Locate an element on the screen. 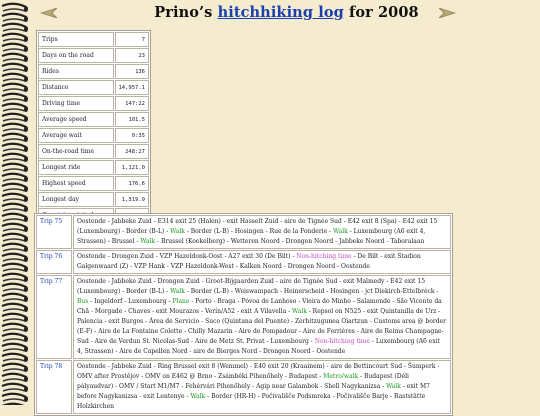 Image resolution: width=540 pixels, height=416 pixels. title-bar: Prino’s hitchhiking log for 2008 is located at coordinates (284, 14).